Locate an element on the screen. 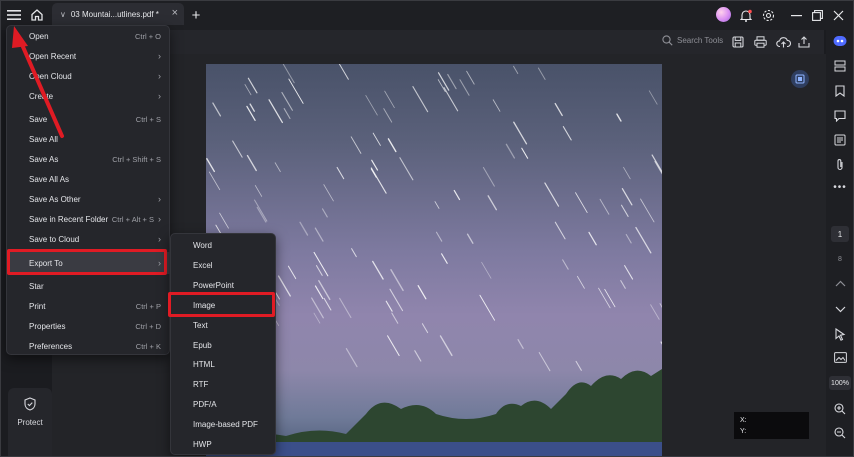 This screenshot has width=854, height=457. menu-item-properties: Properties Ctrl + D is located at coordinates (89, 326).